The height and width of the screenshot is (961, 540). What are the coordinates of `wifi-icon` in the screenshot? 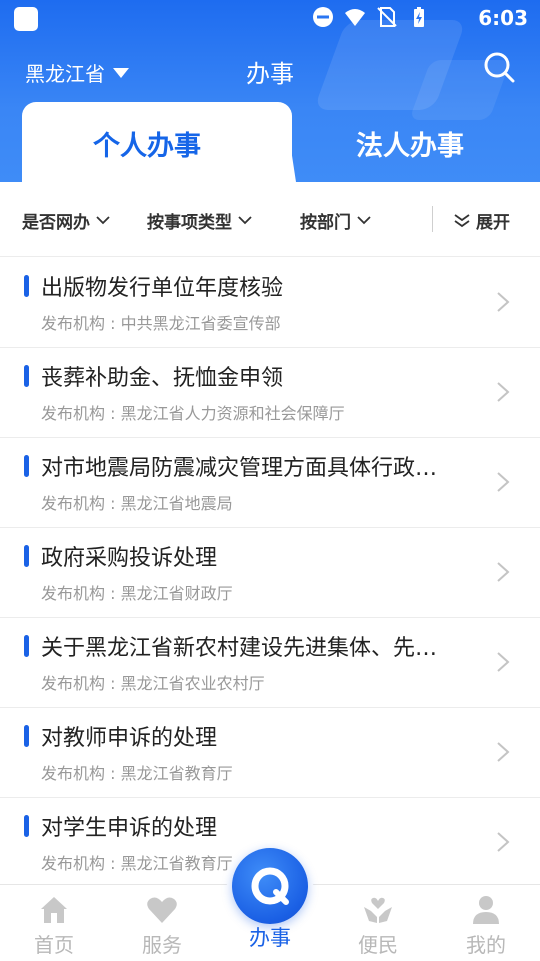 It's located at (355, 17).